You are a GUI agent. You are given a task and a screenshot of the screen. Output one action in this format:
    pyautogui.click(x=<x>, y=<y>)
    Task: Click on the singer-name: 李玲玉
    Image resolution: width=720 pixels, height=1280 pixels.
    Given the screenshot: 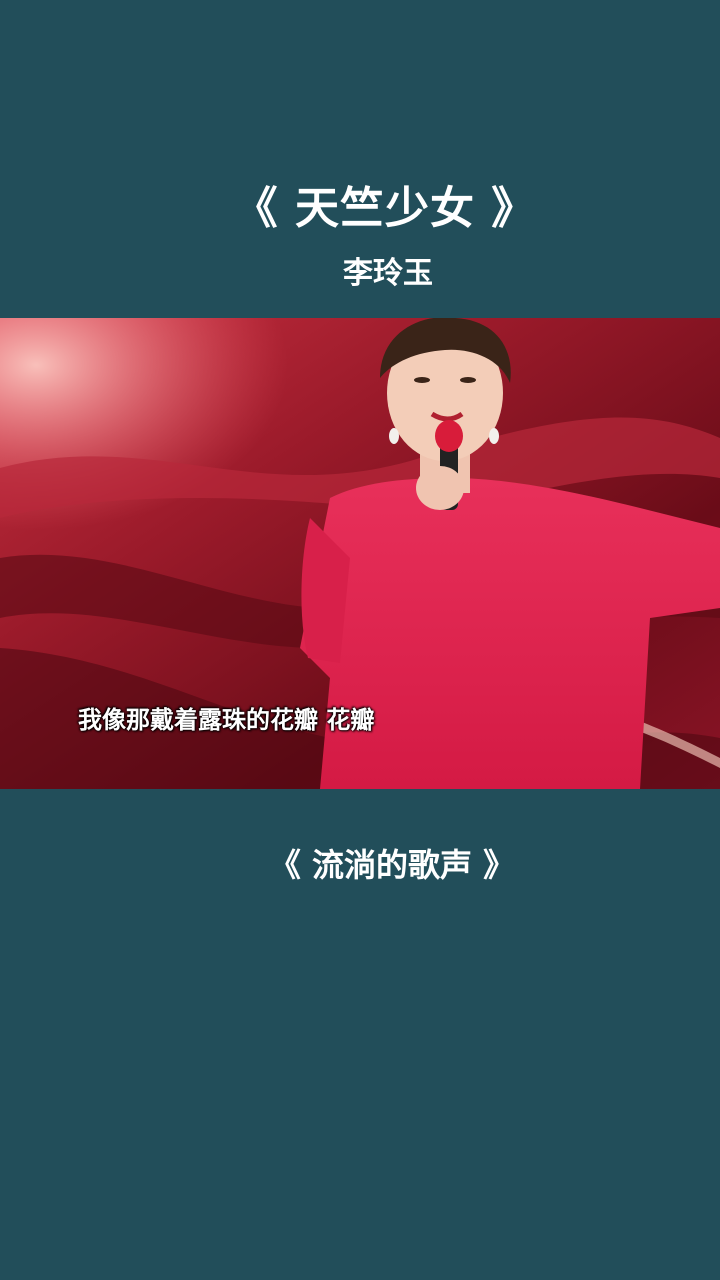 What is the action you would take?
    pyautogui.click(x=388, y=273)
    